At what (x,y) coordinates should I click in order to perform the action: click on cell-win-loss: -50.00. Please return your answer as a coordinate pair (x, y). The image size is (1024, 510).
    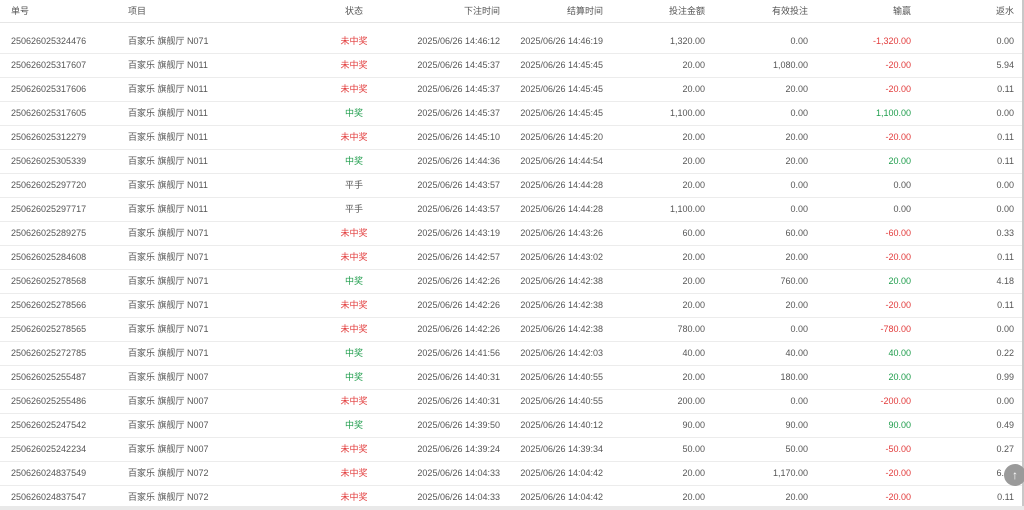
    Looking at the image, I should click on (898, 449).